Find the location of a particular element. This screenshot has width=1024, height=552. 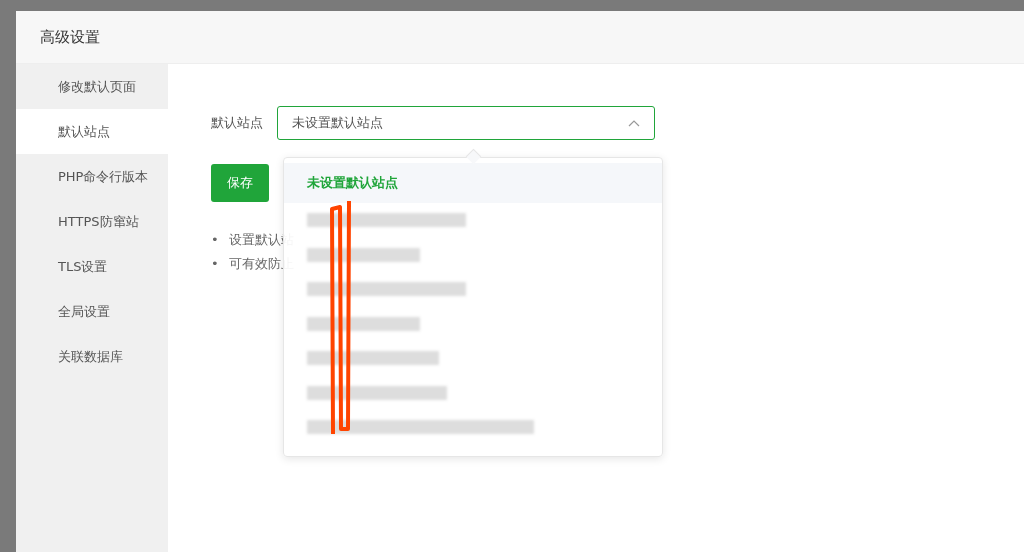

site-select: 未设置默认站点 is located at coordinates (466, 123).